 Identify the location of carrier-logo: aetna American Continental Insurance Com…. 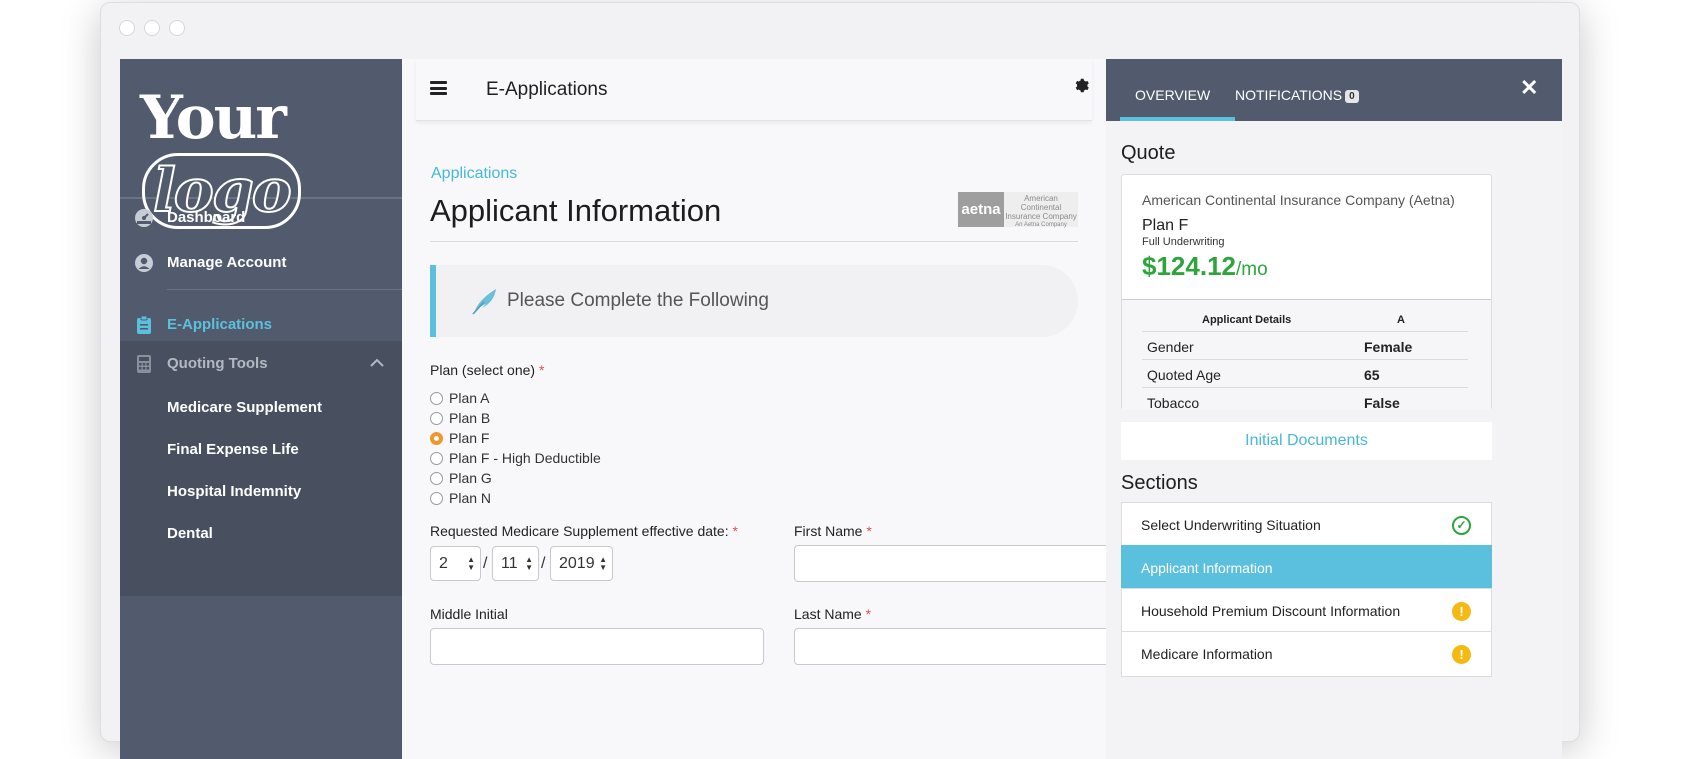
(1018, 210).